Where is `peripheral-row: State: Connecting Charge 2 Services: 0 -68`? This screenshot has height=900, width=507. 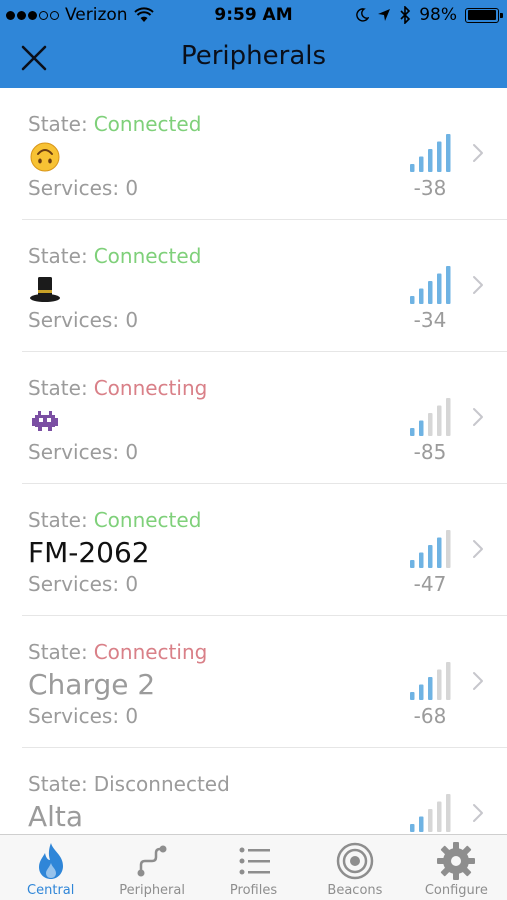
peripheral-row: State: Connecting Charge 2 Services: 0 -68 is located at coordinates (264, 682).